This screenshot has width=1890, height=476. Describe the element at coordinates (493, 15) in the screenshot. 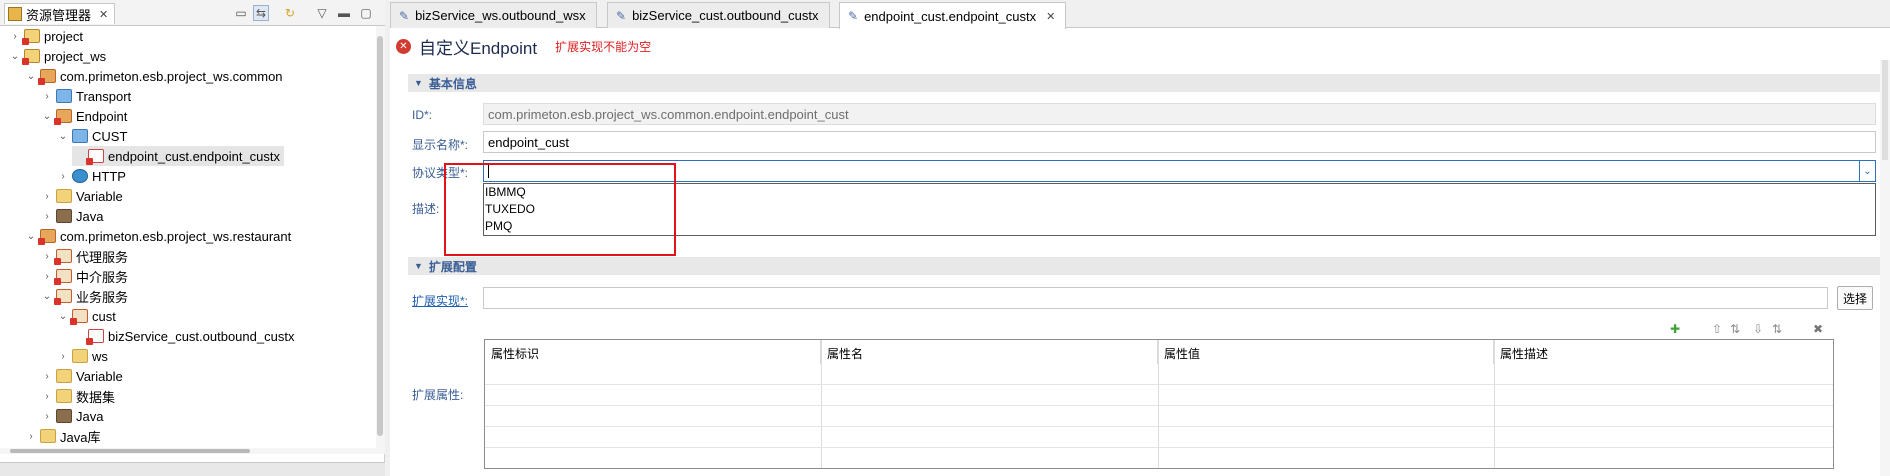

I see `tab-bizservice-ws: ✎ bizService_ws.outbound_wsx` at that location.